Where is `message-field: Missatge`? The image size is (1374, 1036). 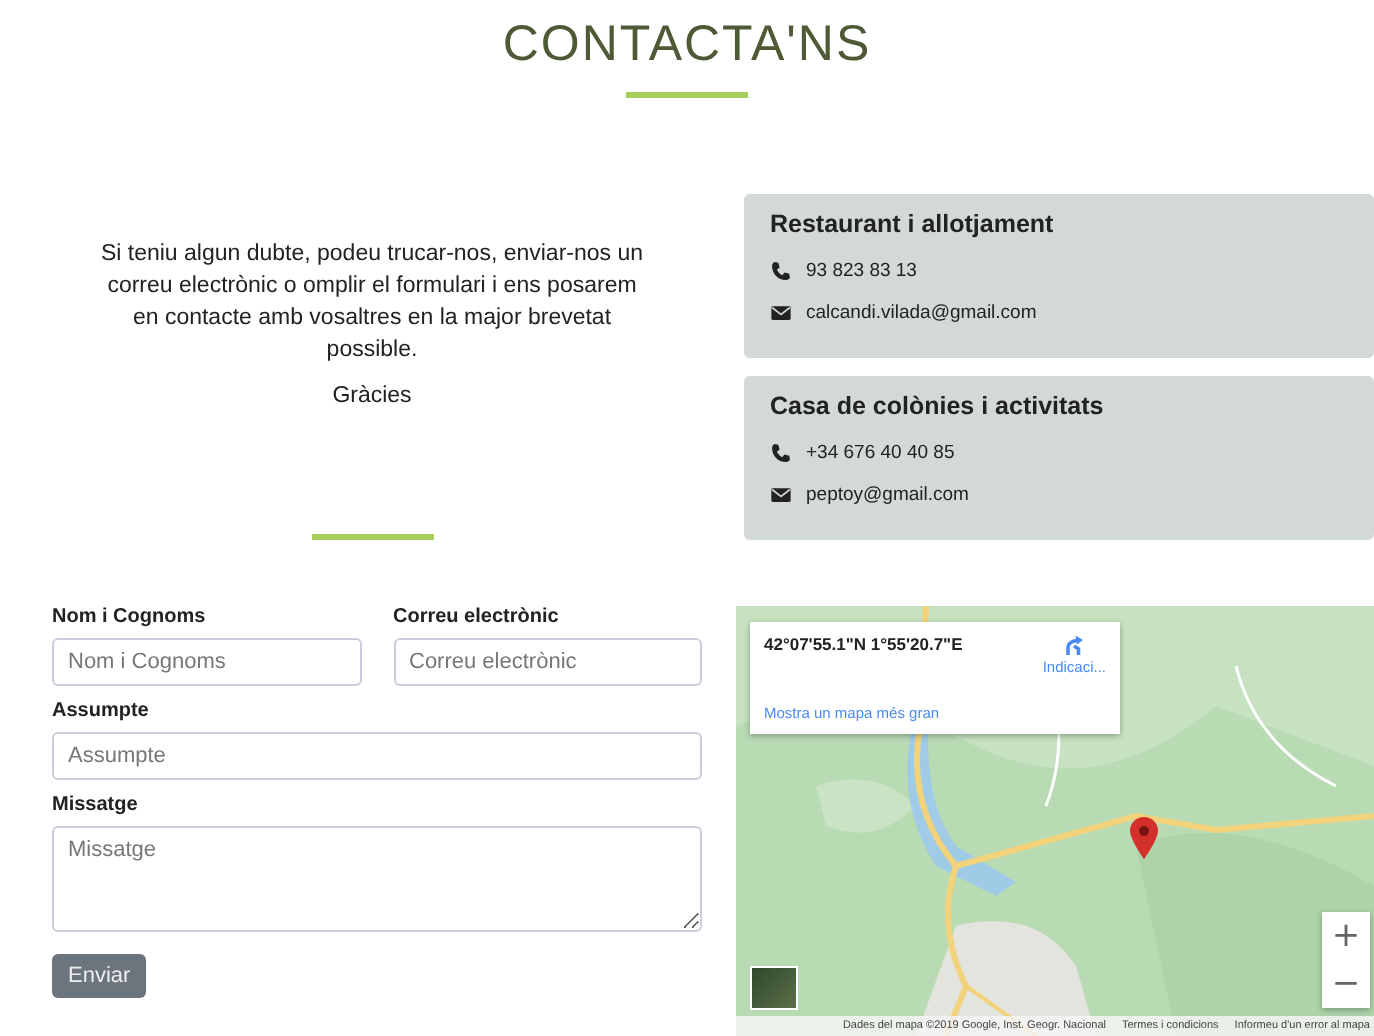 message-field: Missatge is located at coordinates (377, 879).